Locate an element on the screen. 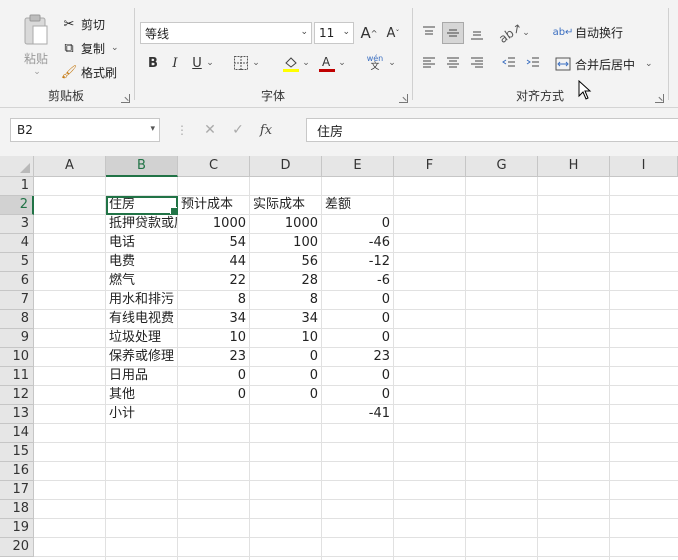  column-header-h: H is located at coordinates (574, 166).